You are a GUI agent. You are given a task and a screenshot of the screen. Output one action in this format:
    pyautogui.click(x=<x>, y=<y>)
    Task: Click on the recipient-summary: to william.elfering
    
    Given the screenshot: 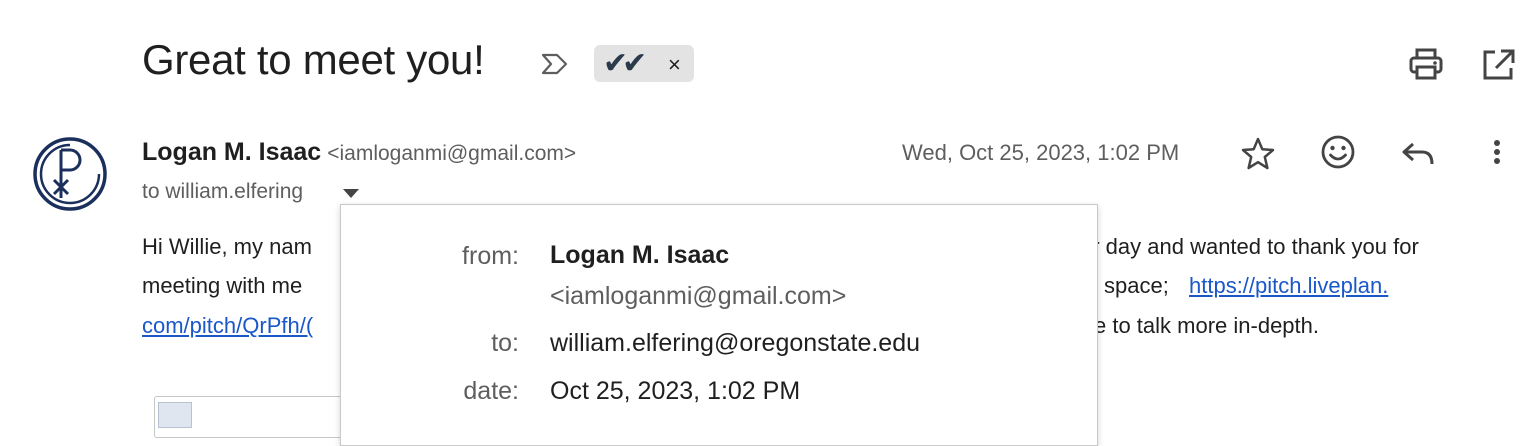 What is the action you would take?
    pyautogui.click(x=223, y=191)
    